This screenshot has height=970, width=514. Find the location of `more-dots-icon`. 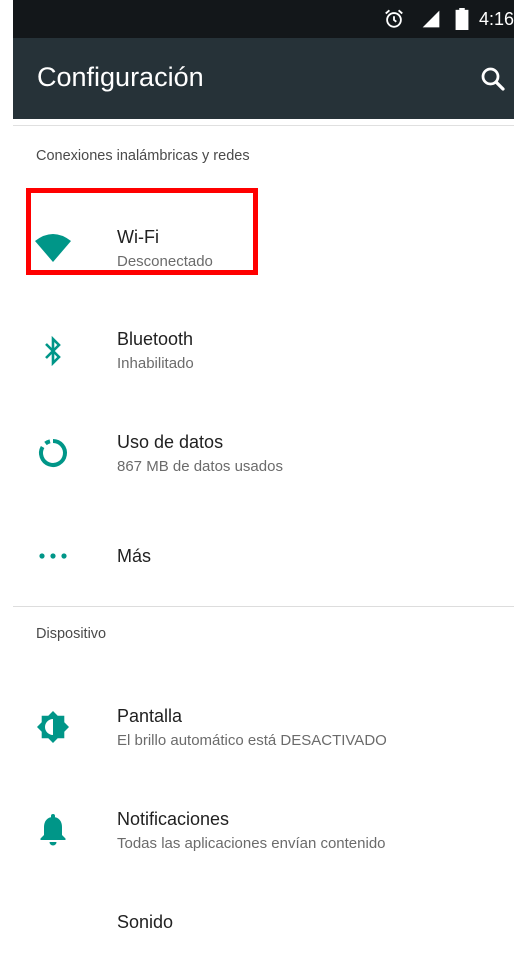

more-dots-icon is located at coordinates (53, 556).